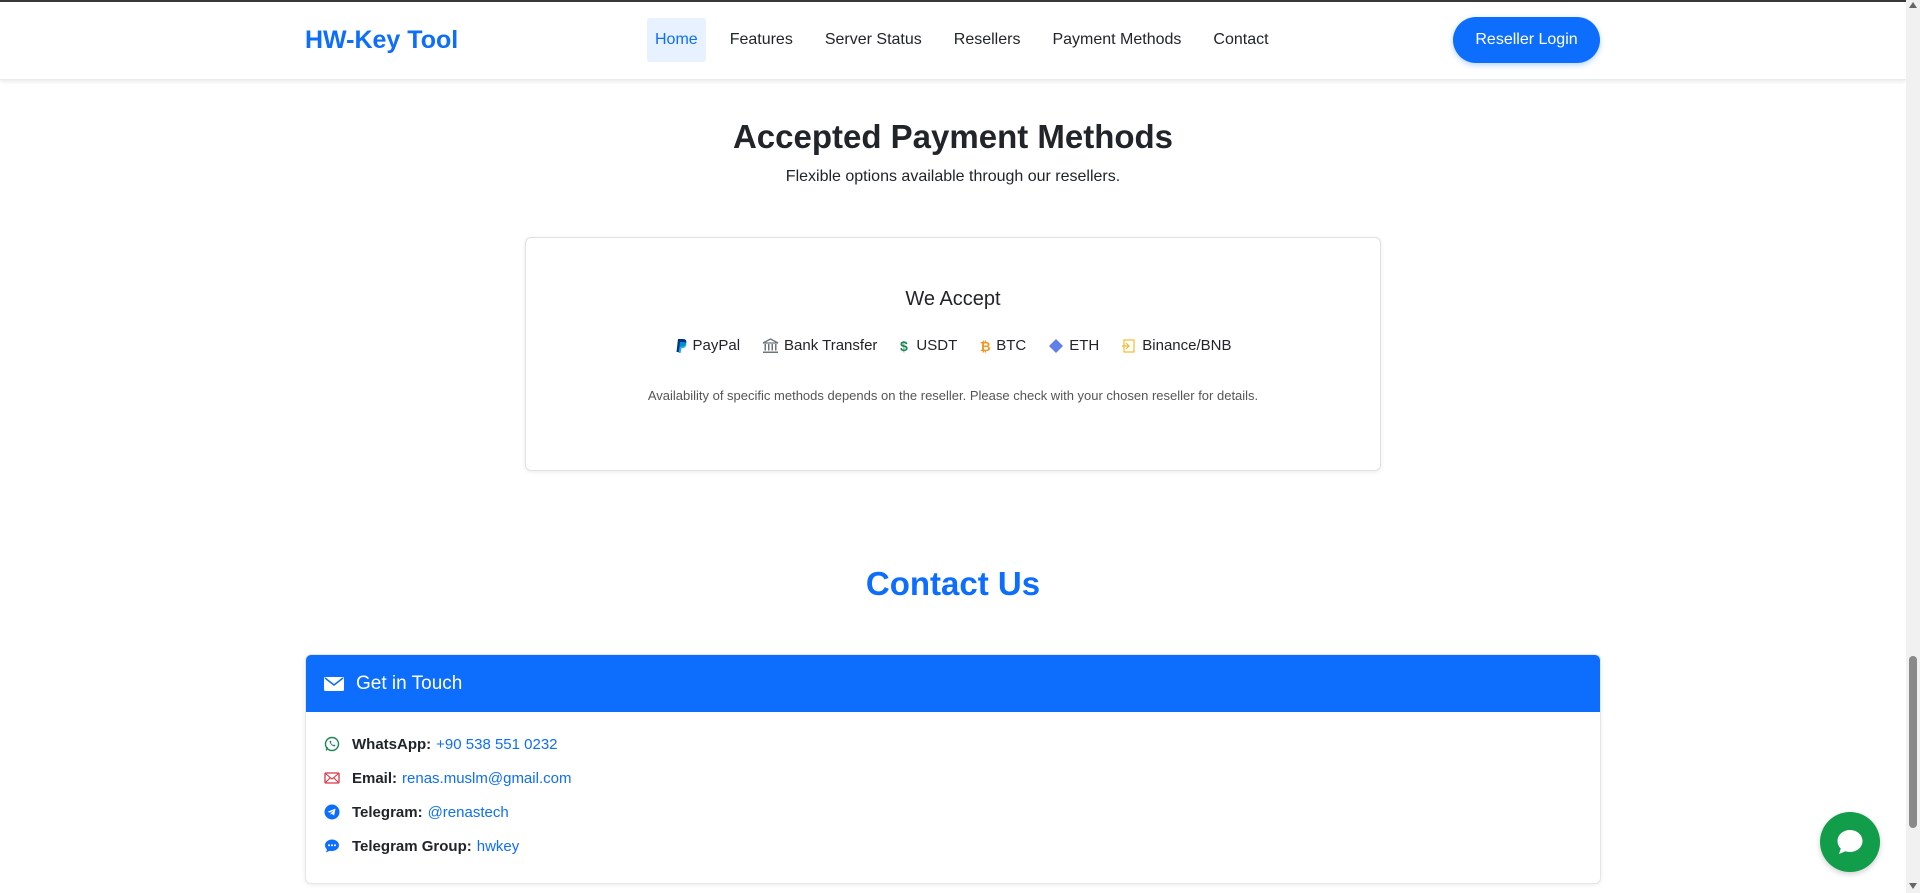  What do you see at coordinates (409, 683) in the screenshot?
I see `contact-card-title: Get in Touch` at bounding box center [409, 683].